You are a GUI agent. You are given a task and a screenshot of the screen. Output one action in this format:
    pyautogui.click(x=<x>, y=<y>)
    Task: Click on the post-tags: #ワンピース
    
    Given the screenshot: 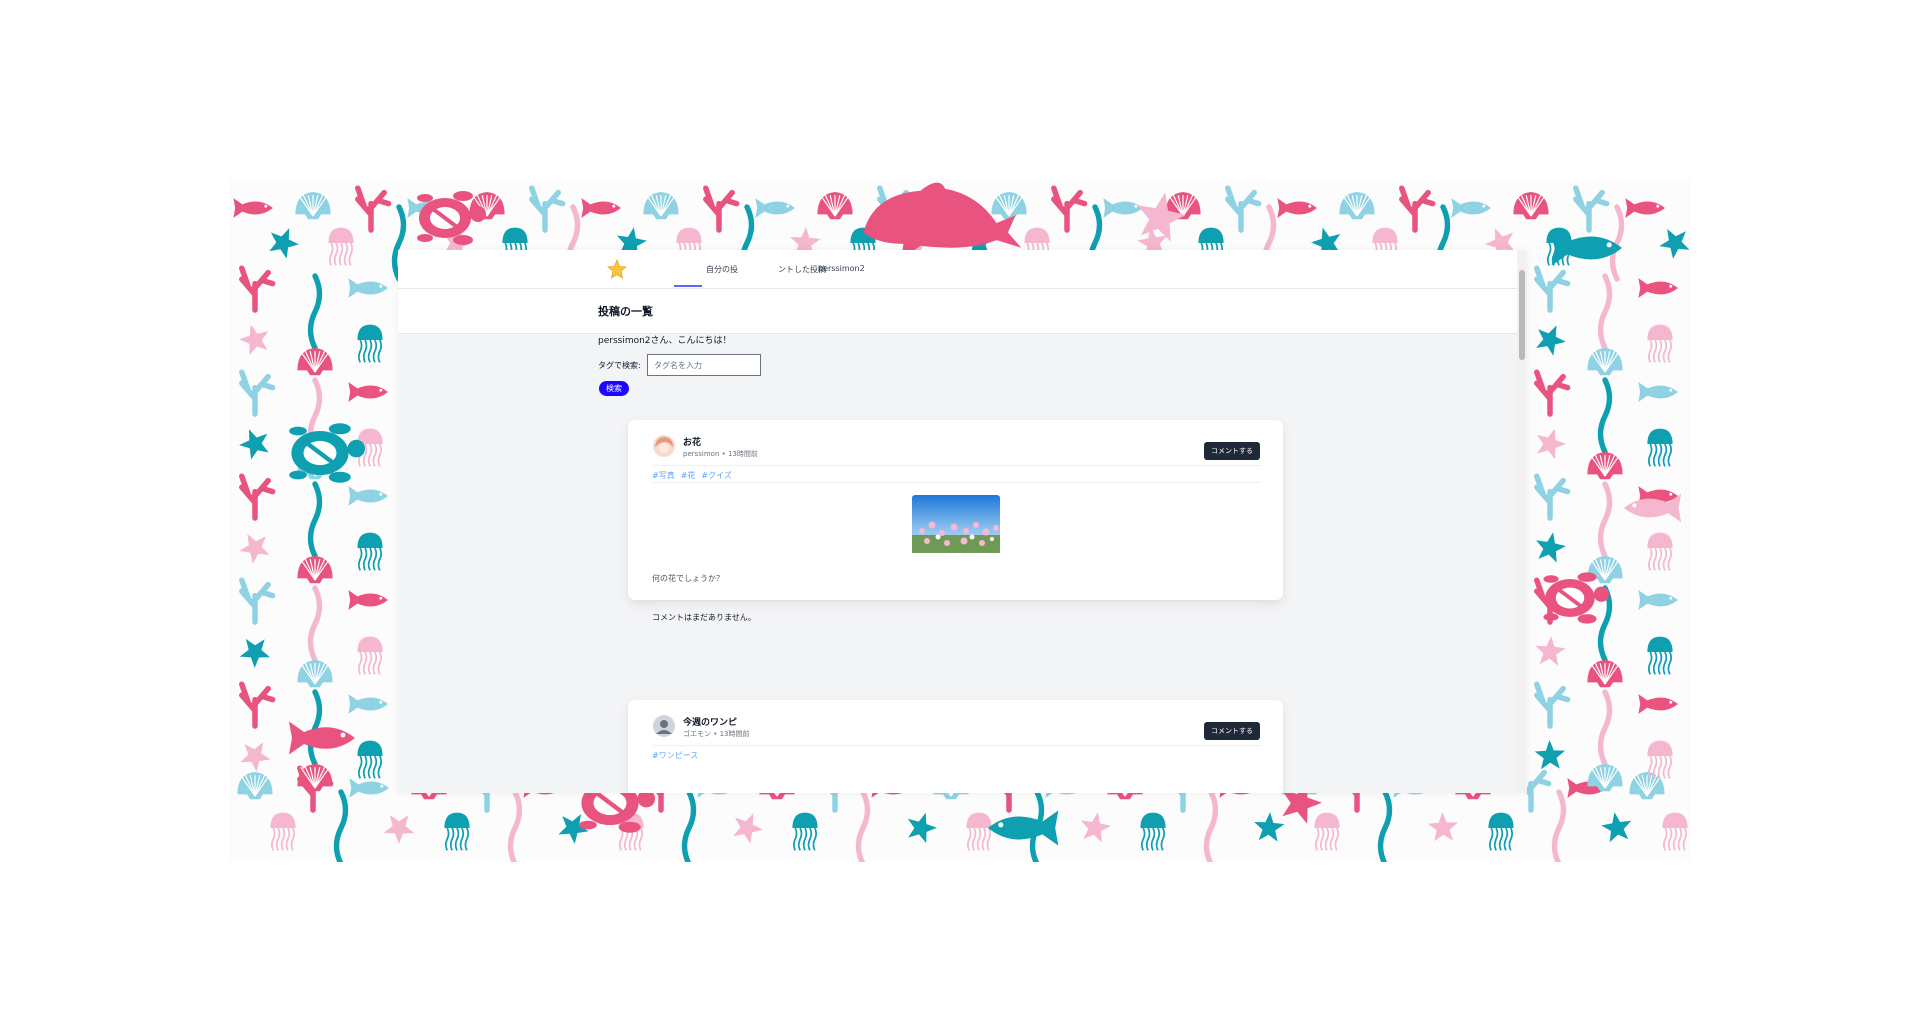 What is the action you would take?
    pyautogui.click(x=678, y=755)
    